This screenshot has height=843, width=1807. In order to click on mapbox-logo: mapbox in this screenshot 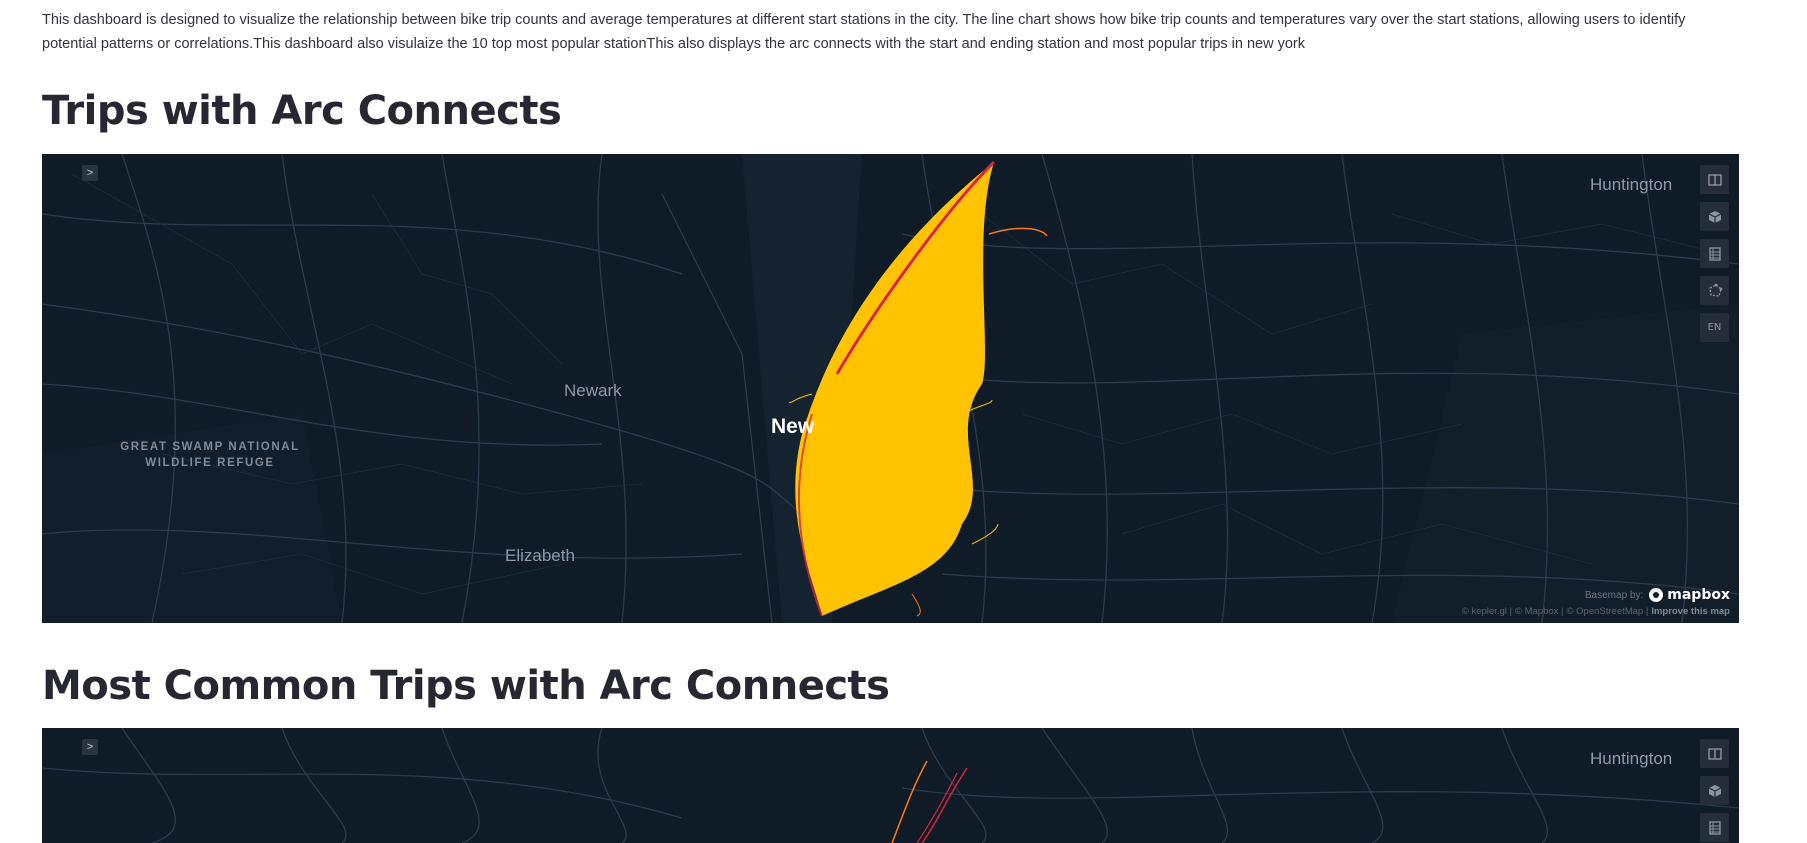, I will do `click(1689, 595)`.